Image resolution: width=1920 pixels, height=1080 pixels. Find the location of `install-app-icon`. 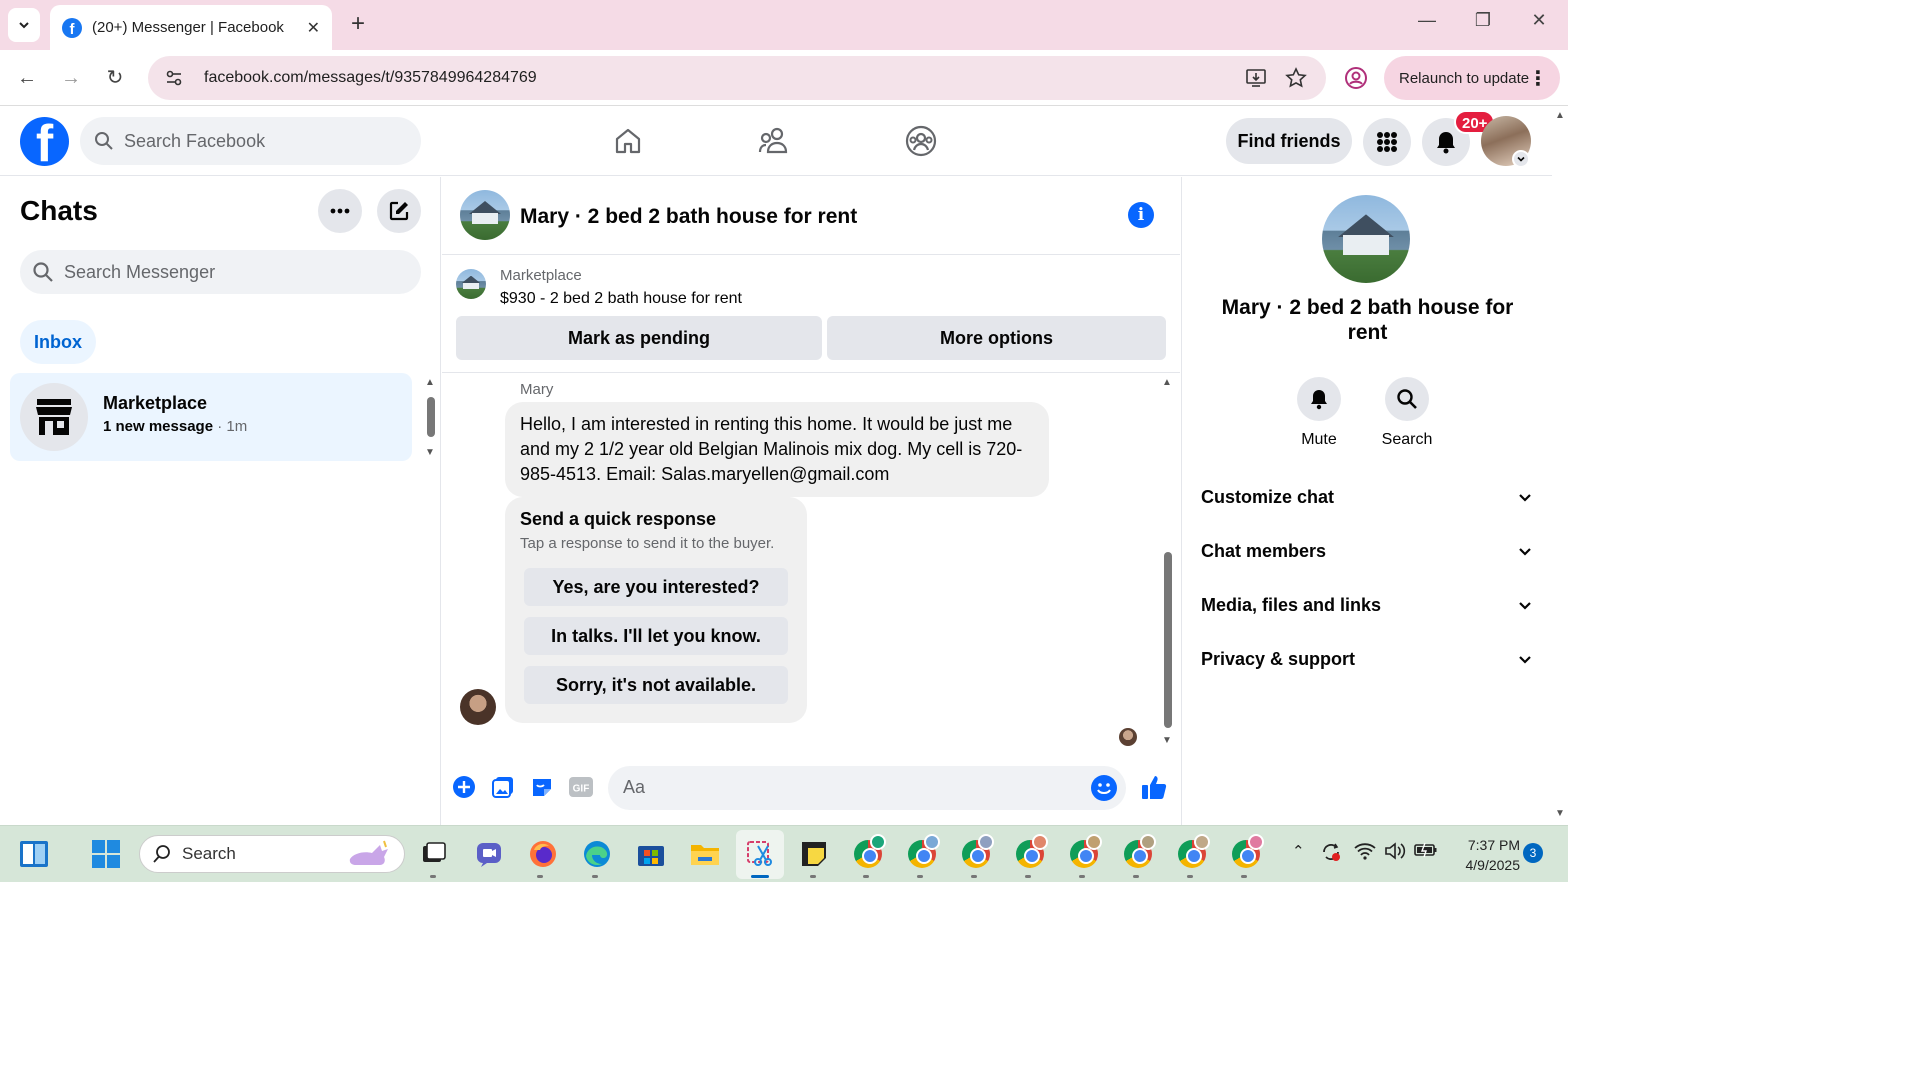

install-app-icon is located at coordinates (1256, 78).